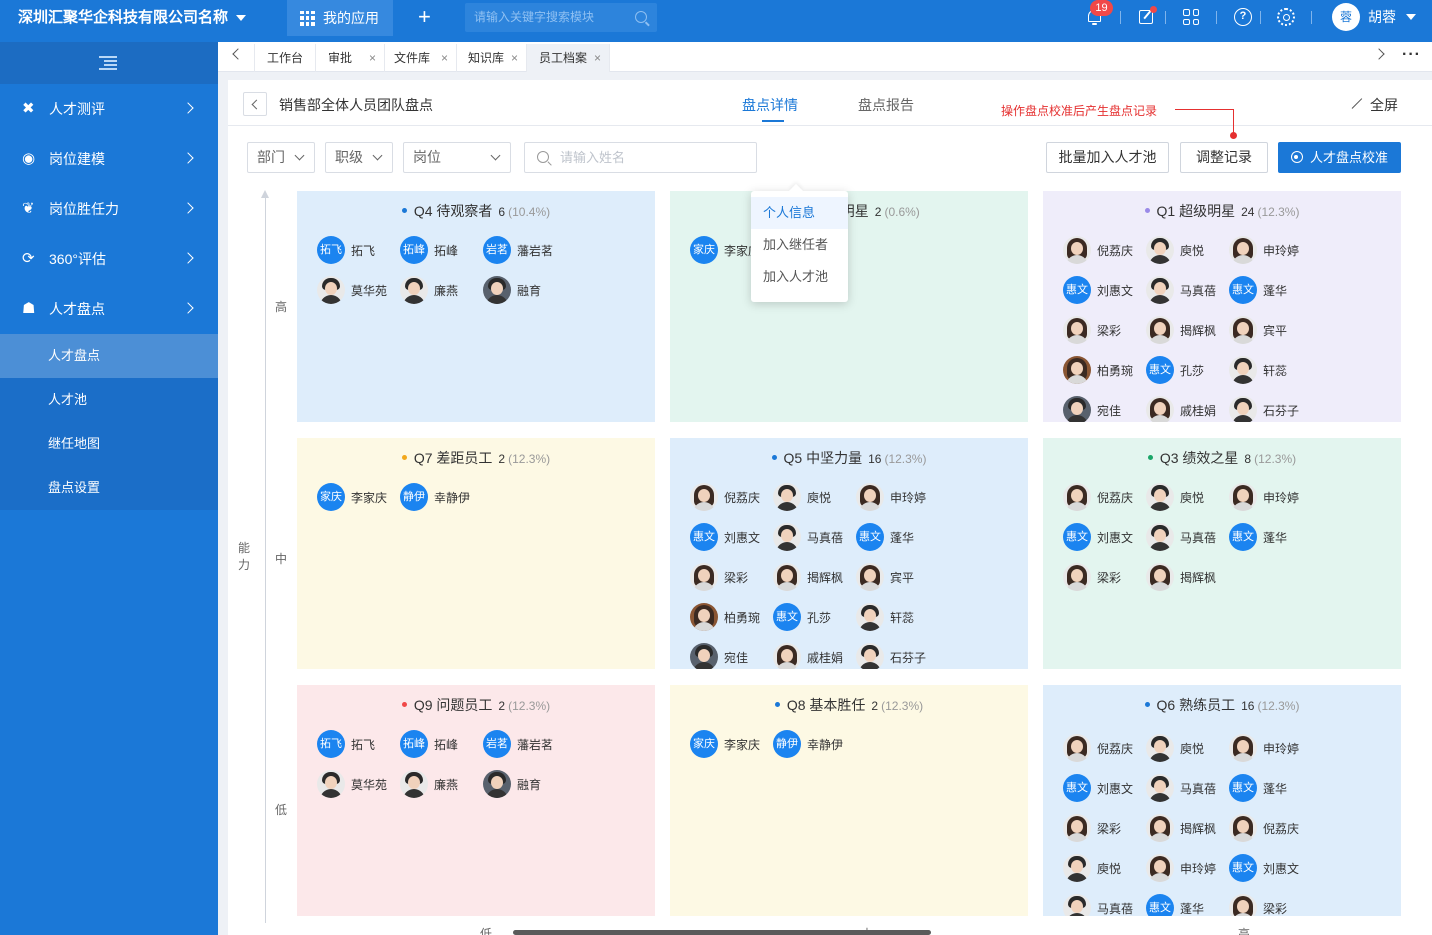 The height and width of the screenshot is (935, 1432). I want to click on fullscreen-button: 全屏, so click(1384, 105).